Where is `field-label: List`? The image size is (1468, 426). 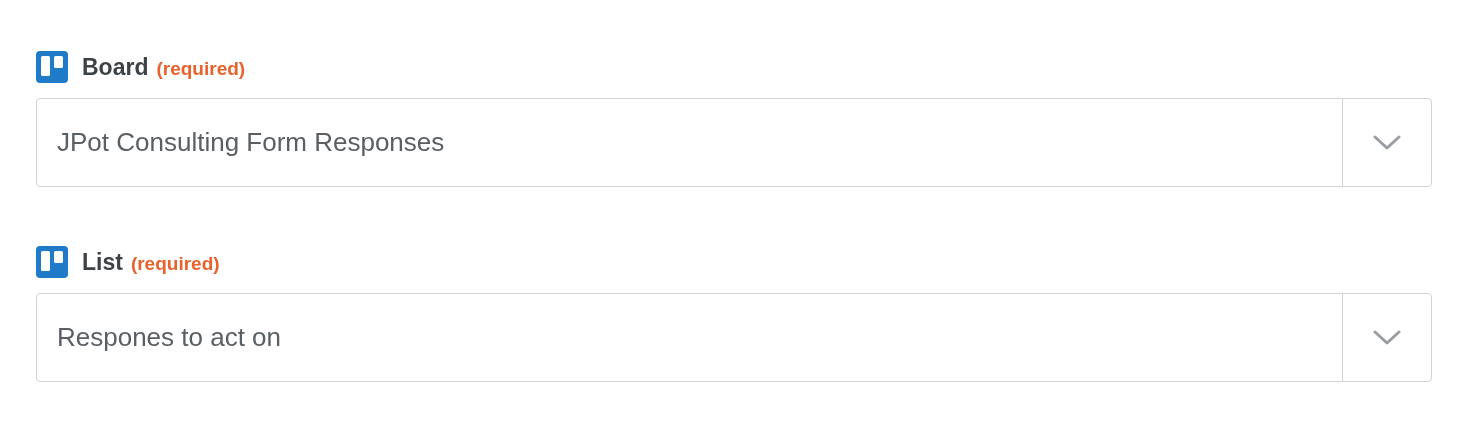
field-label: List is located at coordinates (102, 262).